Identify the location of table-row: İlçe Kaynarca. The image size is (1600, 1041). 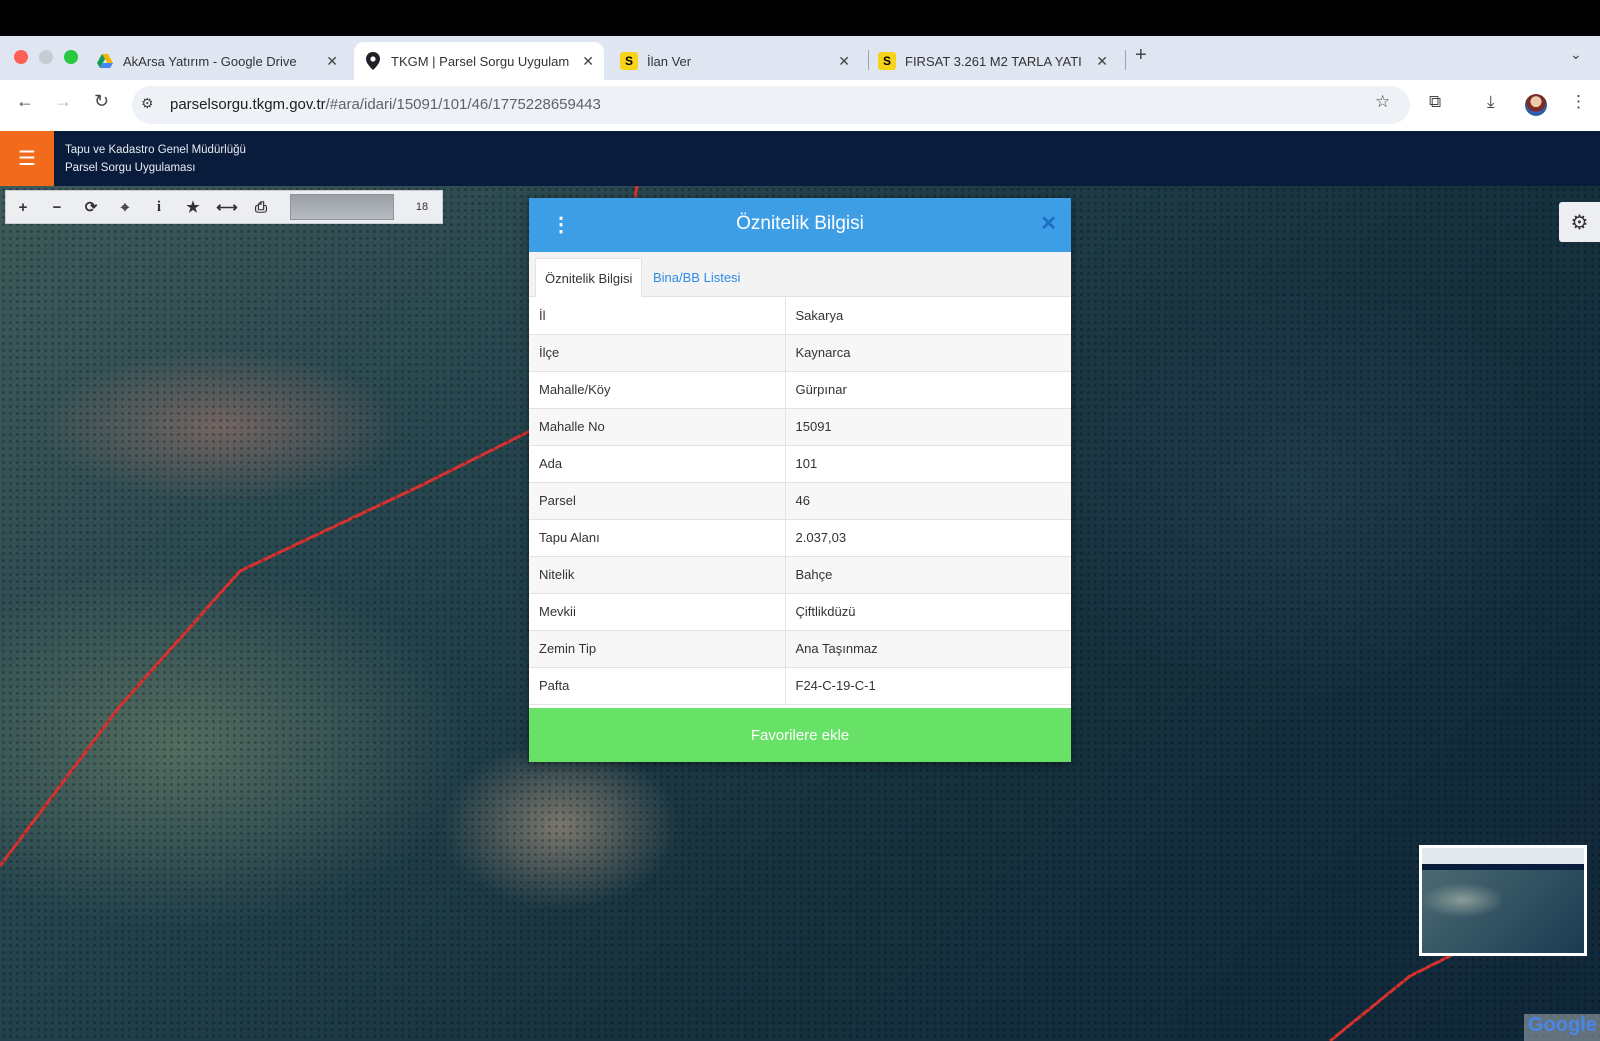
(800, 353).